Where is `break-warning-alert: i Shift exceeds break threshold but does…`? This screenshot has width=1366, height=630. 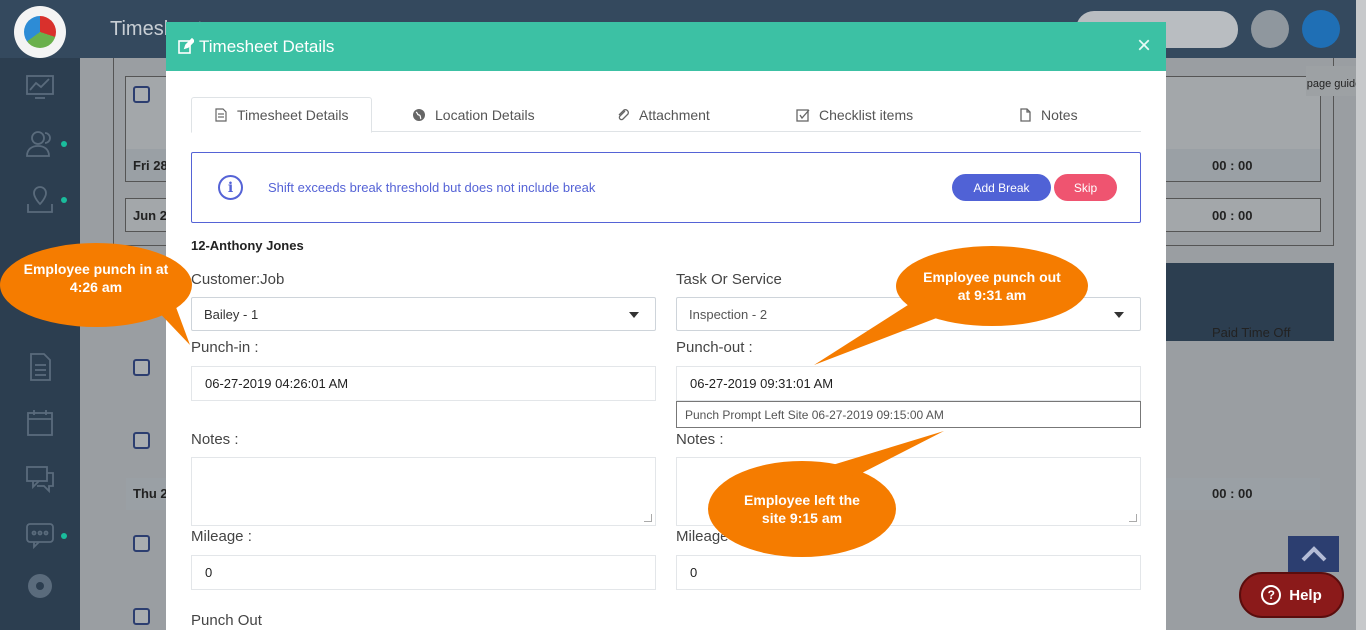 break-warning-alert: i Shift exceeds break threshold but does… is located at coordinates (666, 187).